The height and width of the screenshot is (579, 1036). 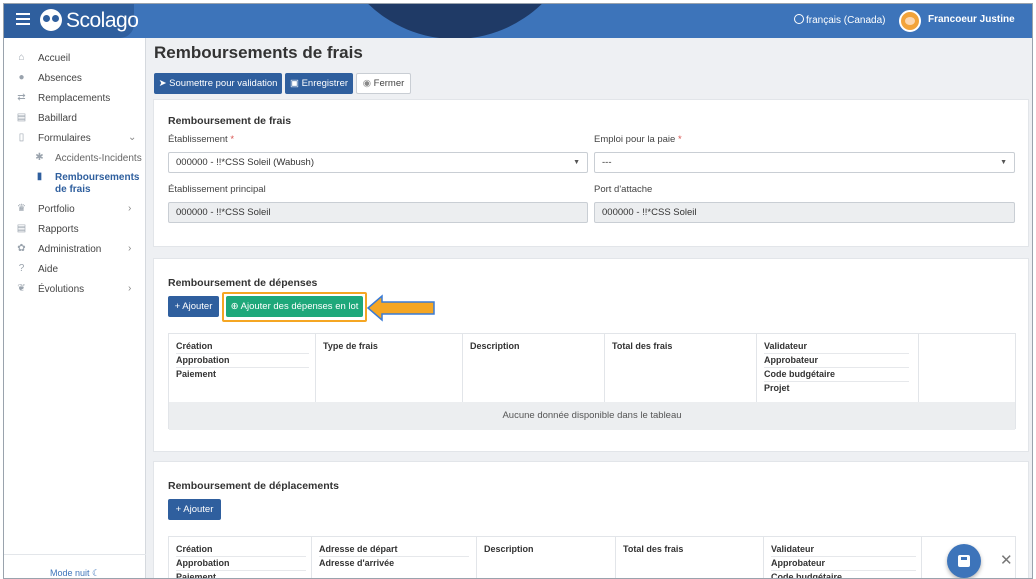 What do you see at coordinates (23, 20) in the screenshot?
I see `menu-icon` at bounding box center [23, 20].